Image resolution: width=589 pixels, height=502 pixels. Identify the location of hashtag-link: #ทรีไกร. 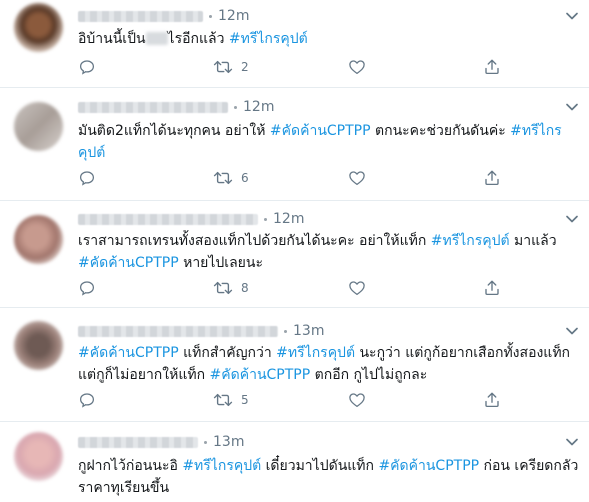
(536, 131).